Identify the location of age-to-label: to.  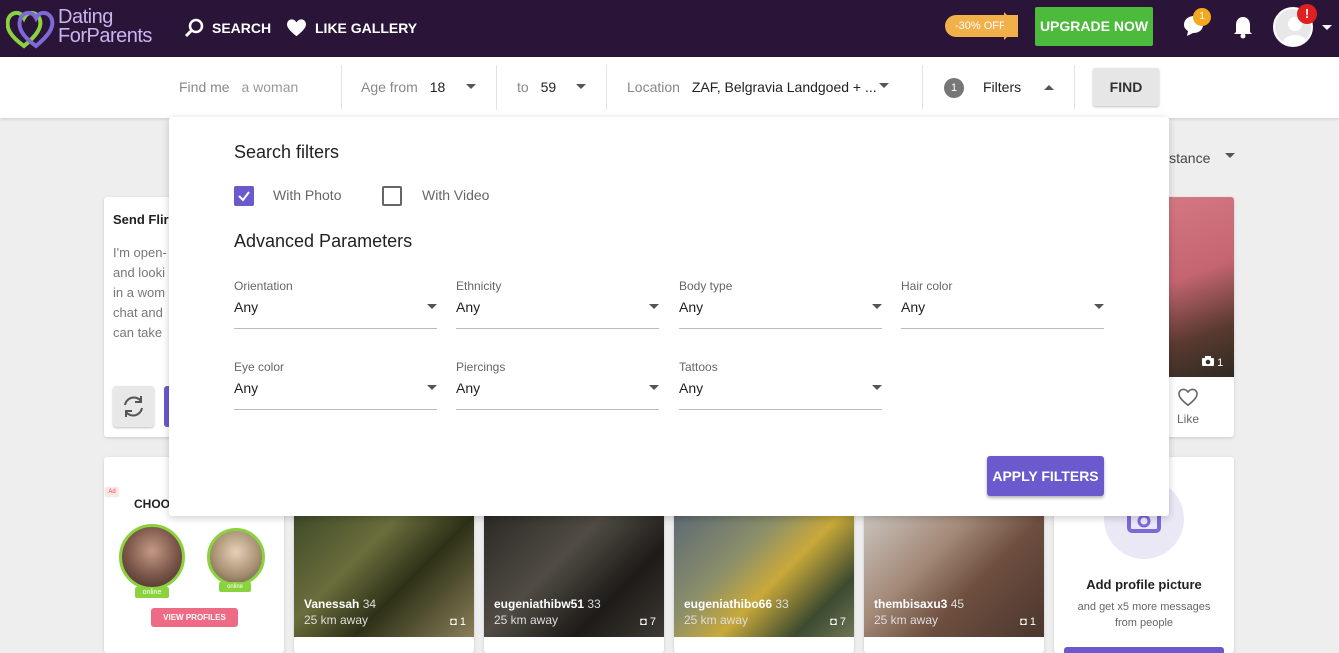
(523, 87).